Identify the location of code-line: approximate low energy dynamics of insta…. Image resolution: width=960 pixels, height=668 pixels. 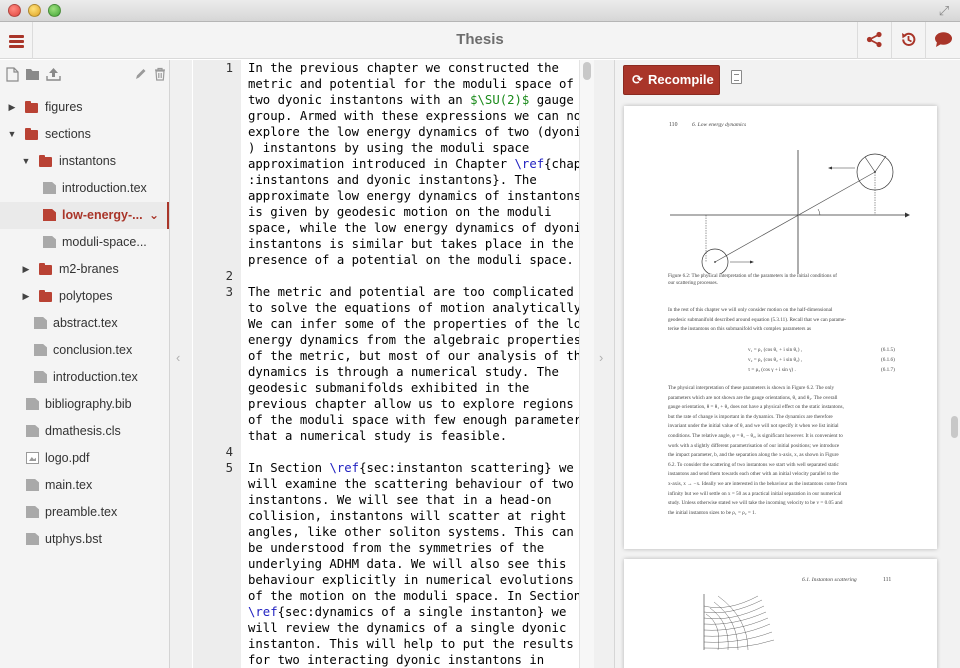
(414, 196).